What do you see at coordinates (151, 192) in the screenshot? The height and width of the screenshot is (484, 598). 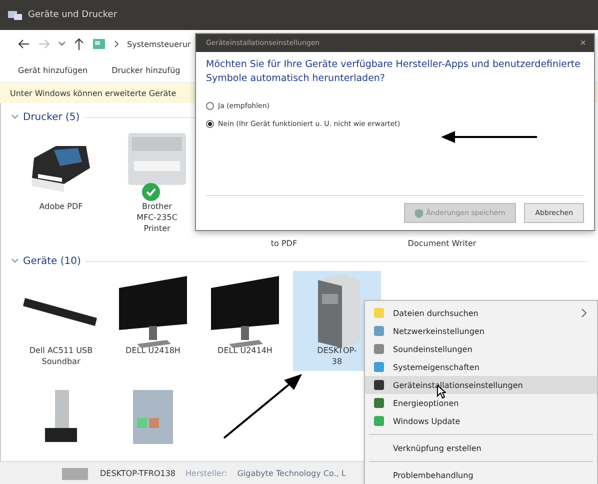 I see `check-icon` at bounding box center [151, 192].